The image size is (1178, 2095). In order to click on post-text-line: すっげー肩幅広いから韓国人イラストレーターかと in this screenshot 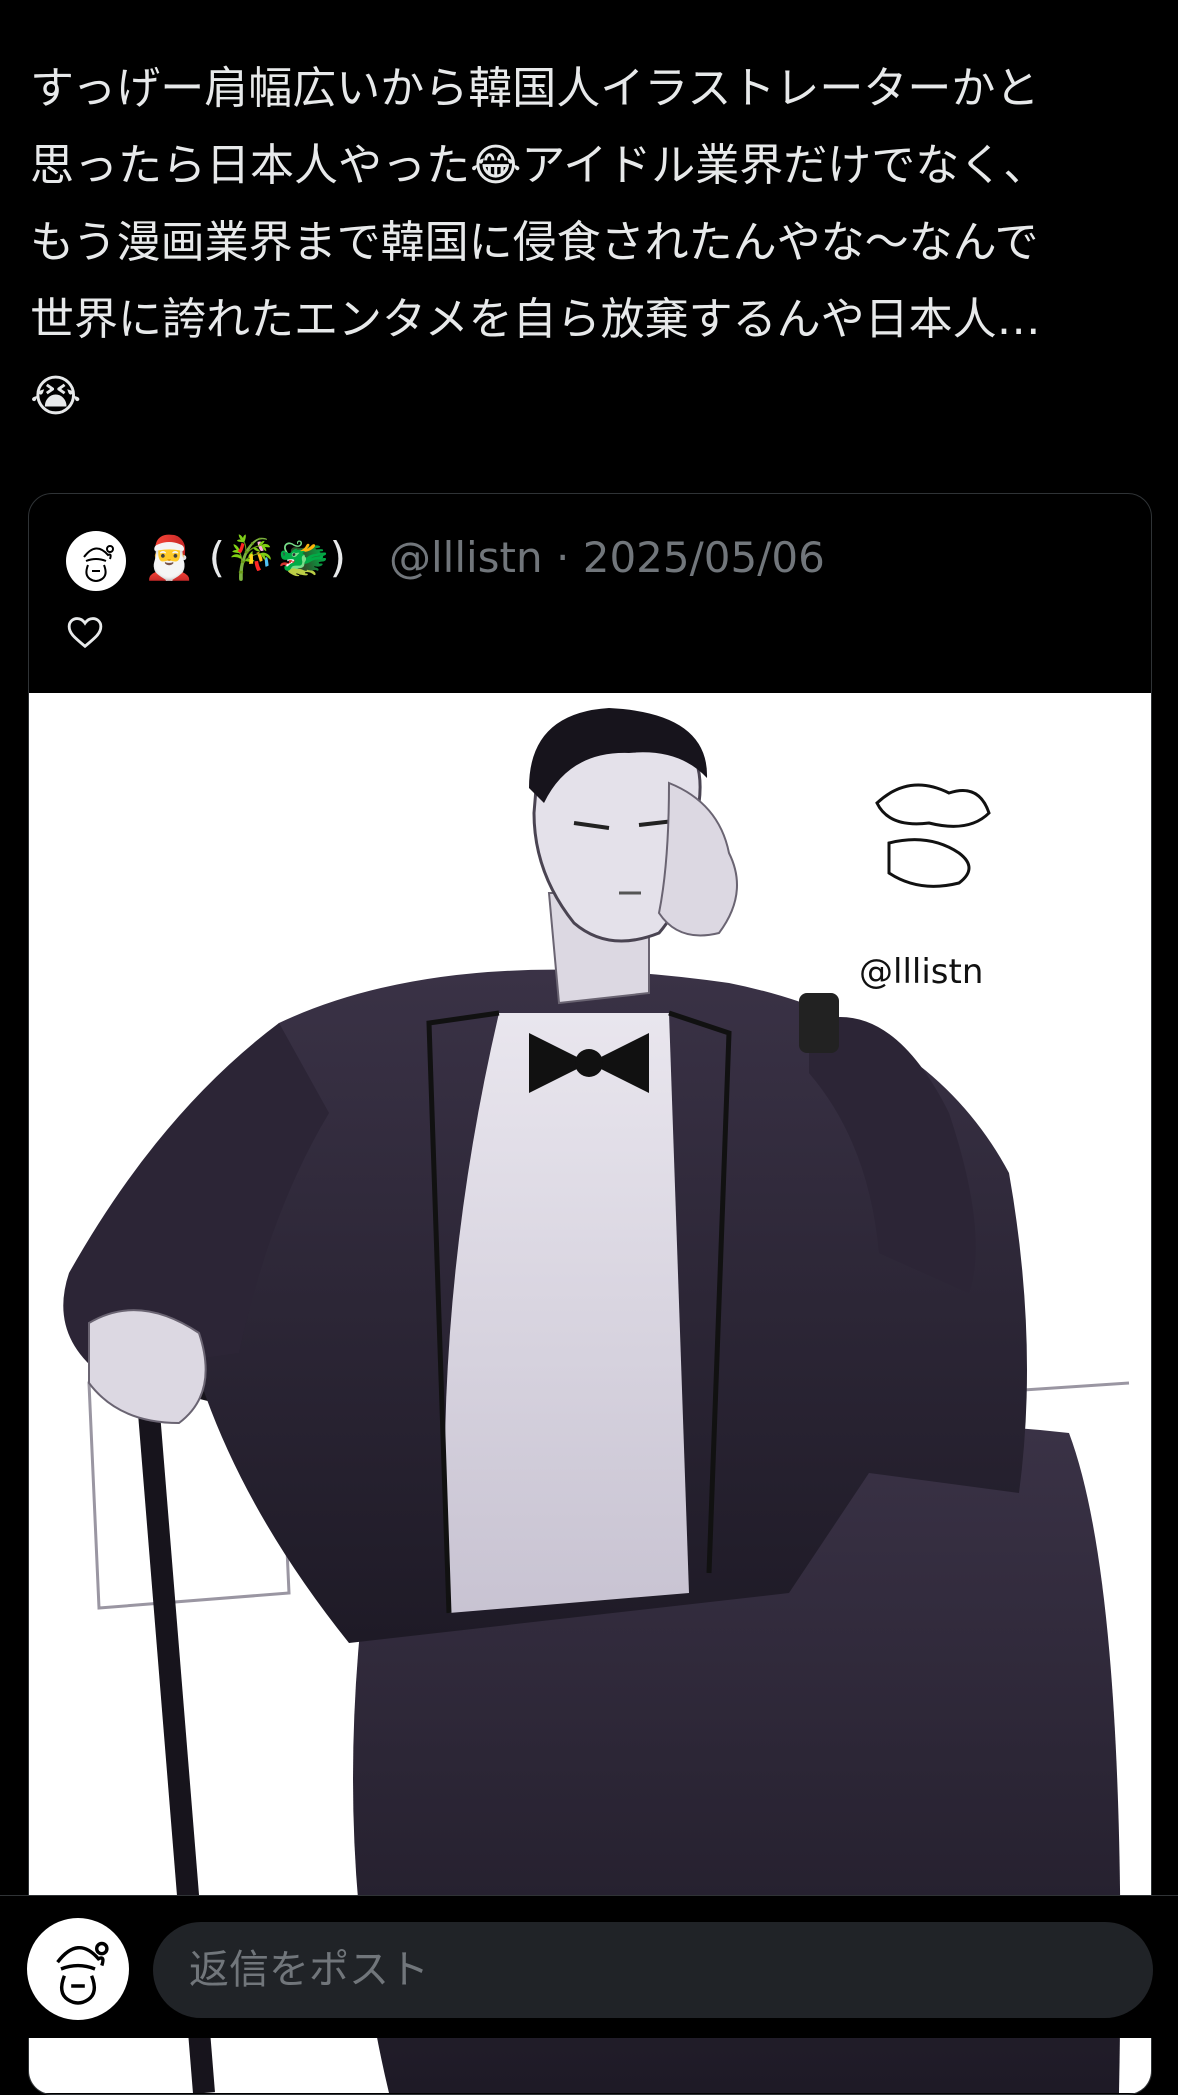, I will do `click(535, 88)`.